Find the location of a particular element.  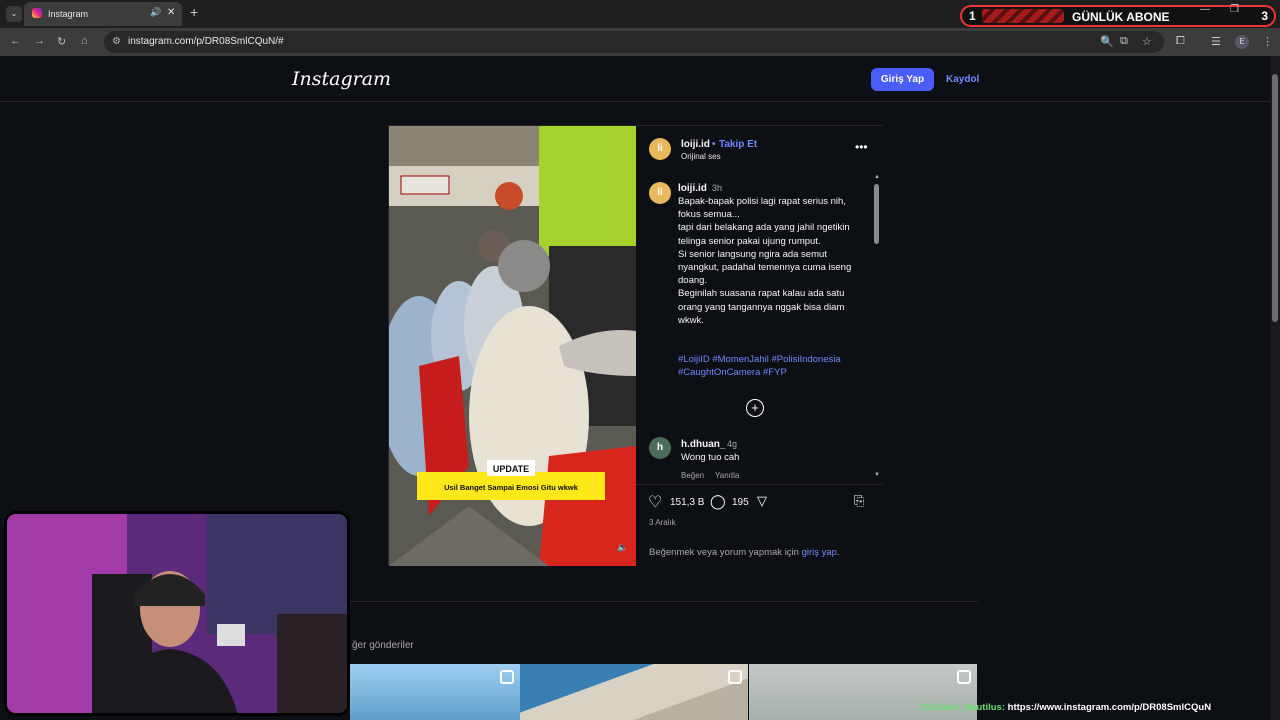

comment-like-link: Beğen is located at coordinates (692, 475).